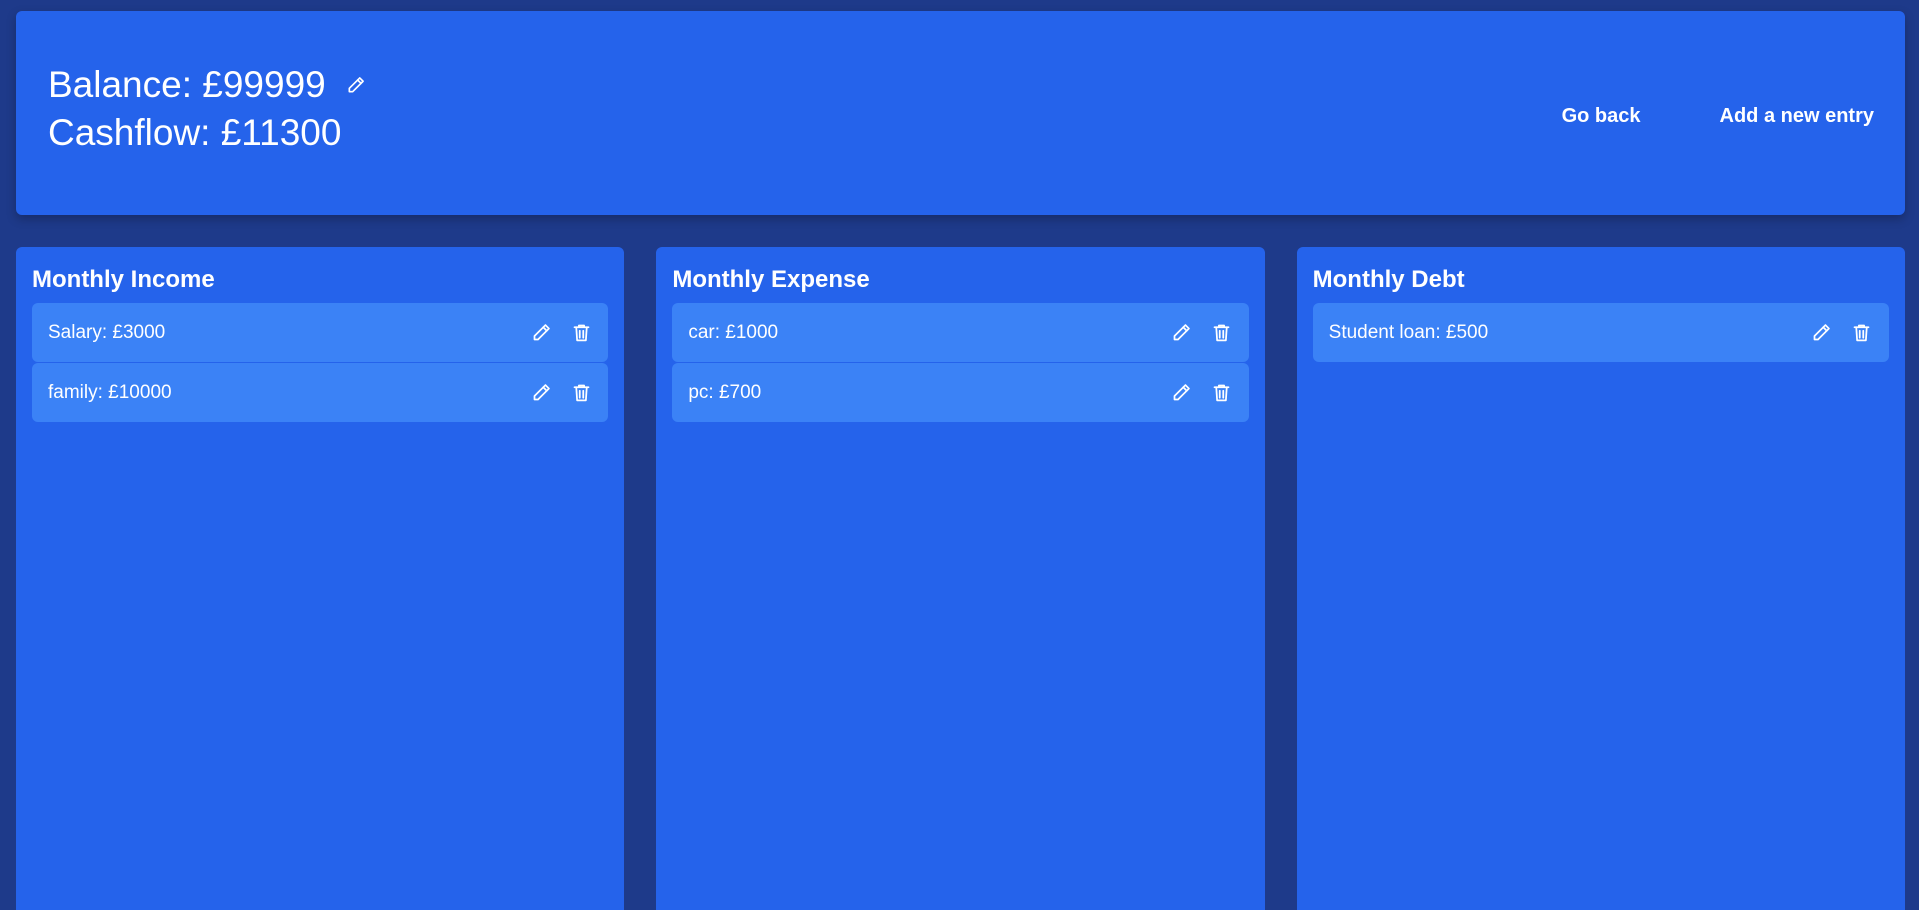  Describe the element at coordinates (960, 392) in the screenshot. I see `expense-entry: pc: £700` at that location.